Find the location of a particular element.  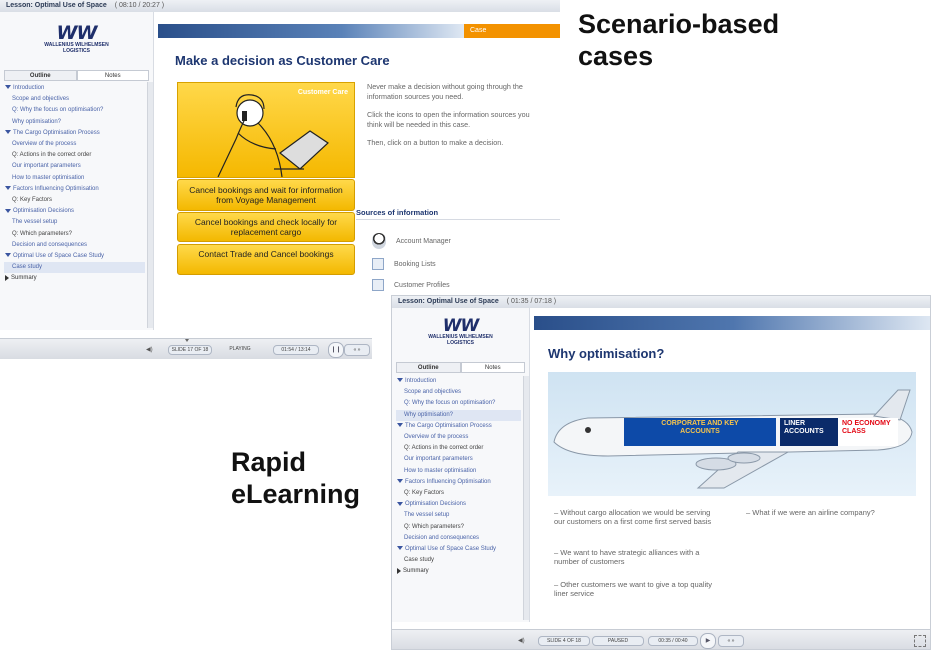

playback-time: 00:35 / 00:40 is located at coordinates (673, 641).